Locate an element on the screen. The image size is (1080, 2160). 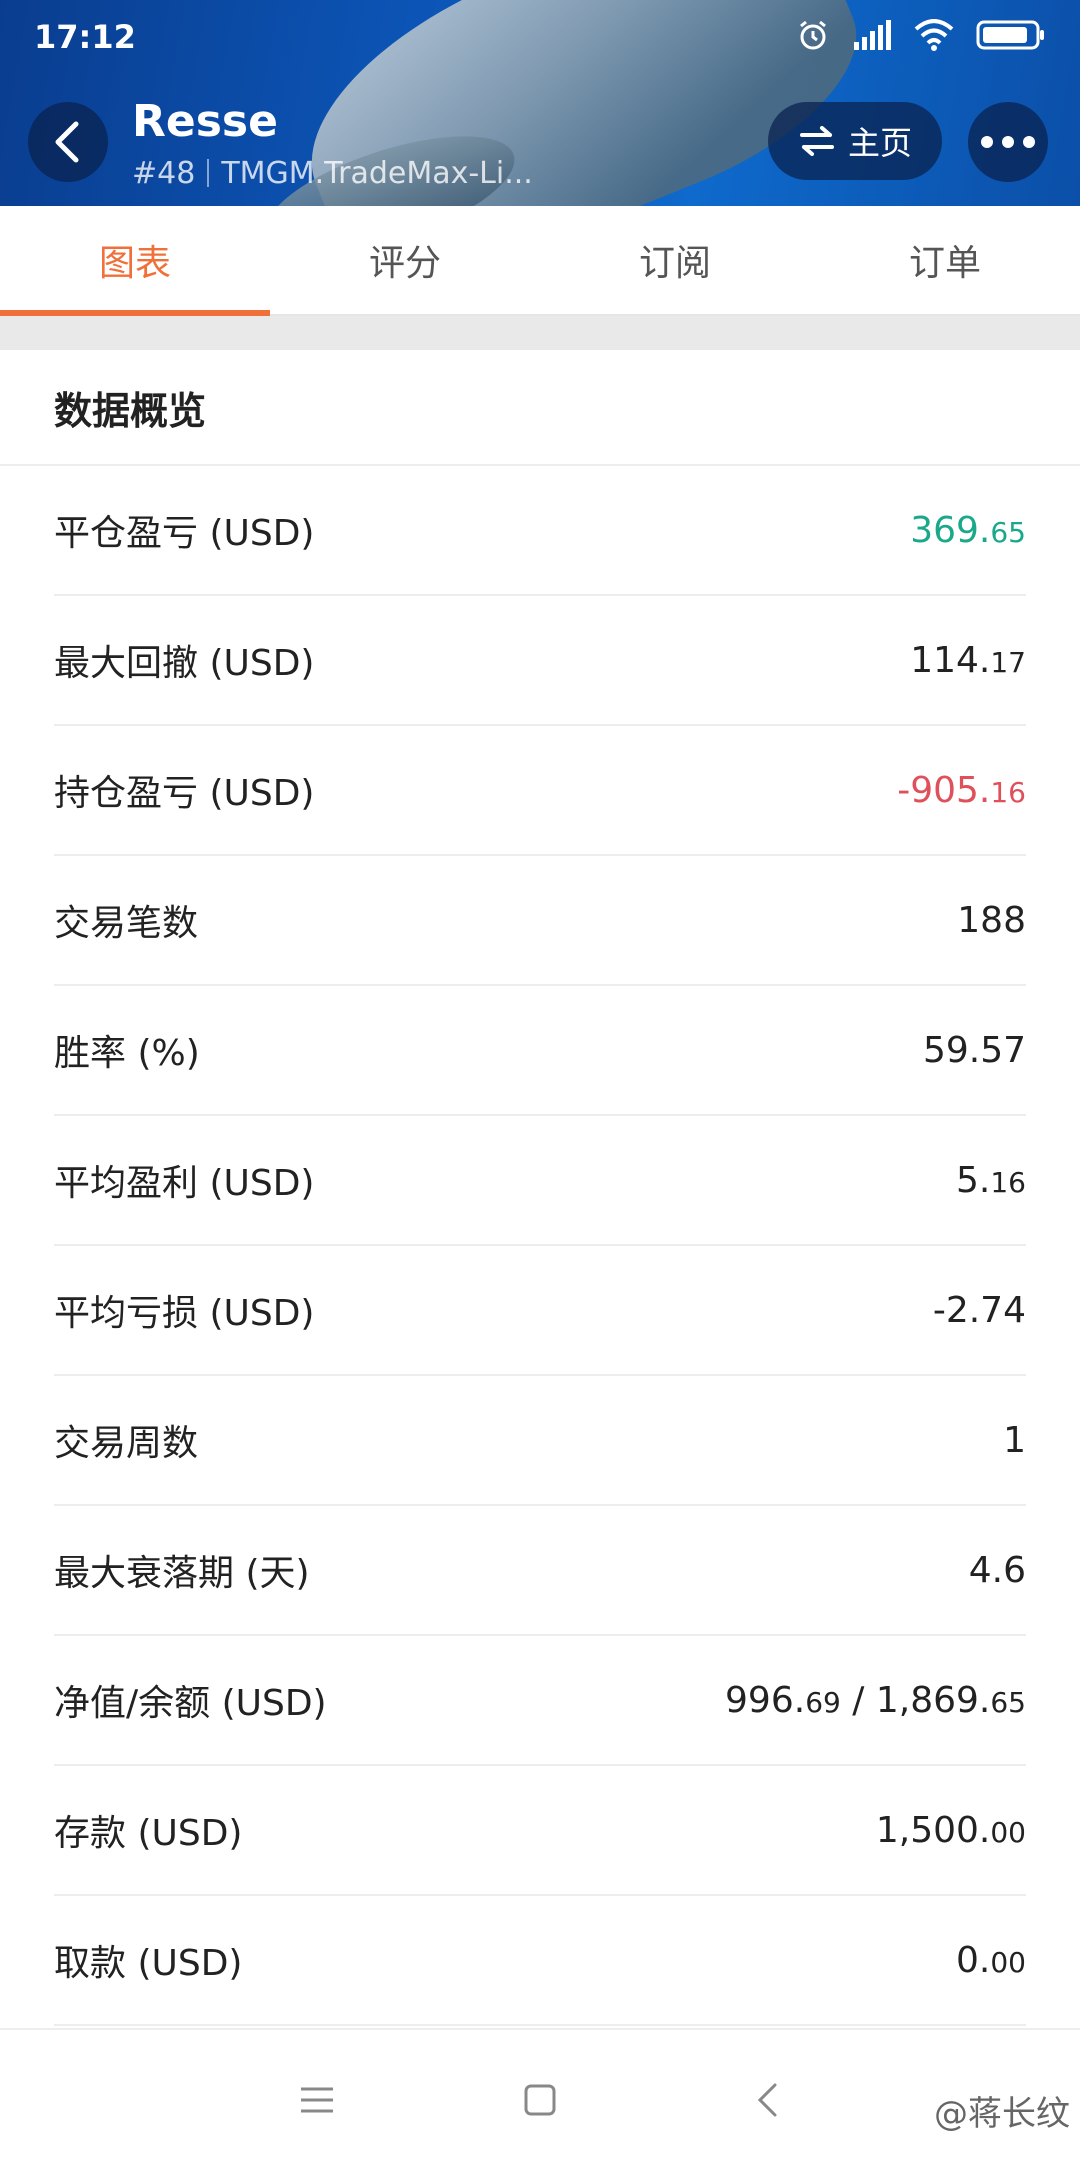
stat-label: 胜率 (%) is located at coordinates (127, 1053).